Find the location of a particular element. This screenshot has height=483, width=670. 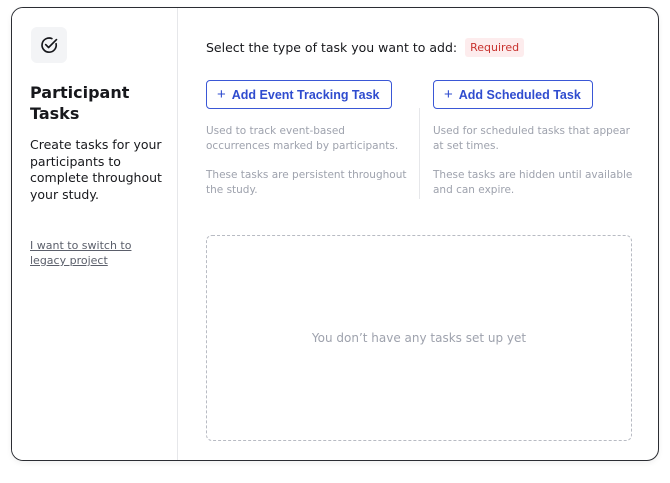

column-divider is located at coordinates (419, 153).